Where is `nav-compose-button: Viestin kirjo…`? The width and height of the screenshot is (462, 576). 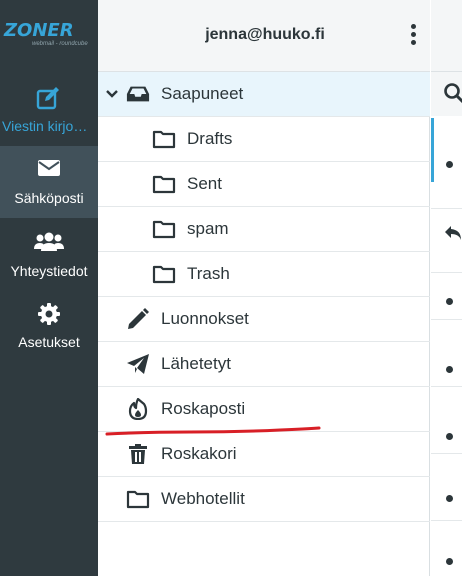 nav-compose-button: Viestin kirjo… is located at coordinates (49, 110).